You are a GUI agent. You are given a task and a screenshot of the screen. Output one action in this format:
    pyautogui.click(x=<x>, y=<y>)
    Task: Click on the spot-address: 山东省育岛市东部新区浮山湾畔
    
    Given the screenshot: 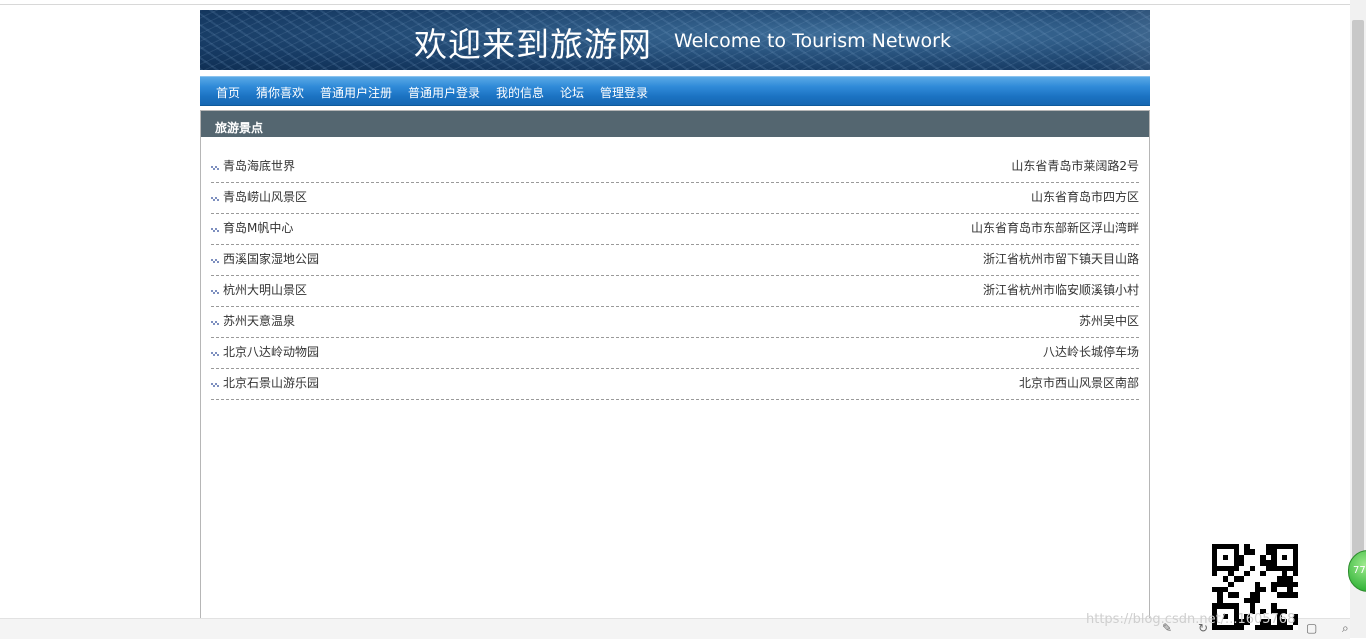 What is the action you would take?
    pyautogui.click(x=1054, y=228)
    